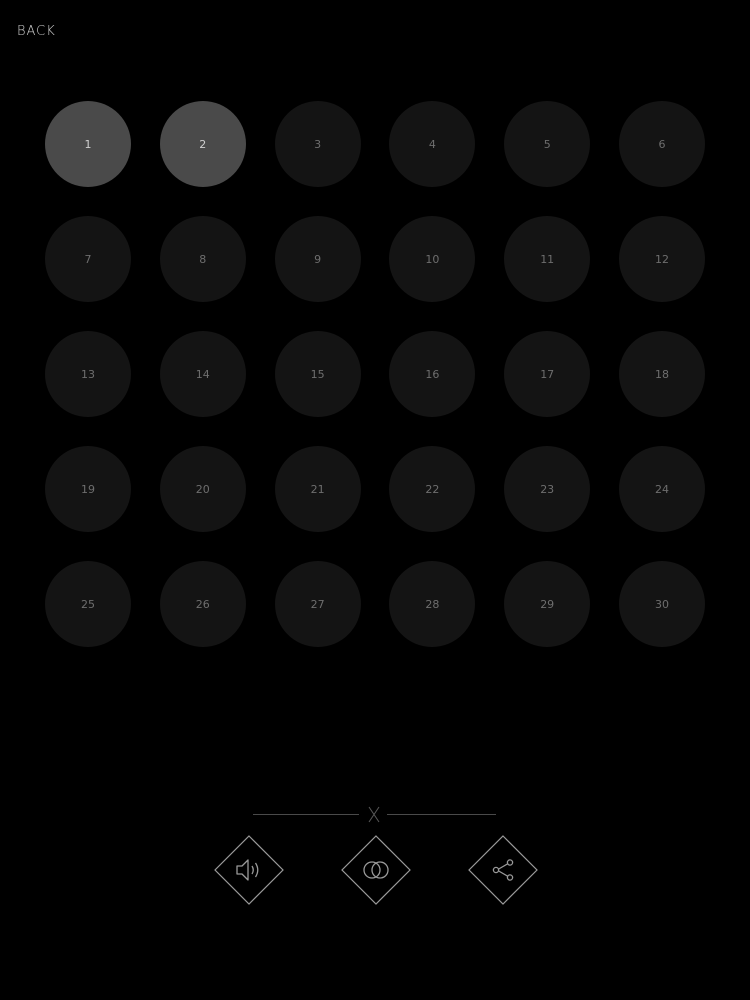 This screenshot has height=1000, width=750. What do you see at coordinates (547, 144) in the screenshot?
I see `level-button-5: 5` at bounding box center [547, 144].